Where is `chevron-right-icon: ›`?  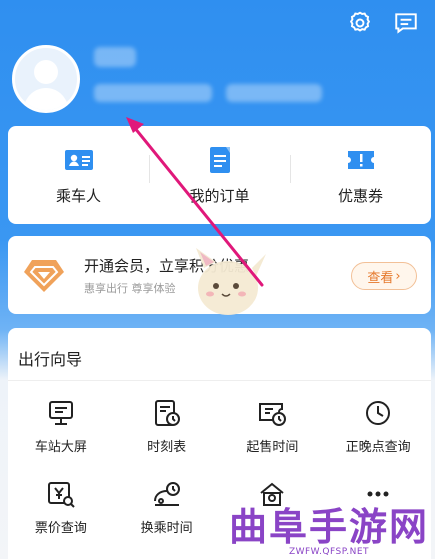
chevron-right-icon: › is located at coordinates (398, 276).